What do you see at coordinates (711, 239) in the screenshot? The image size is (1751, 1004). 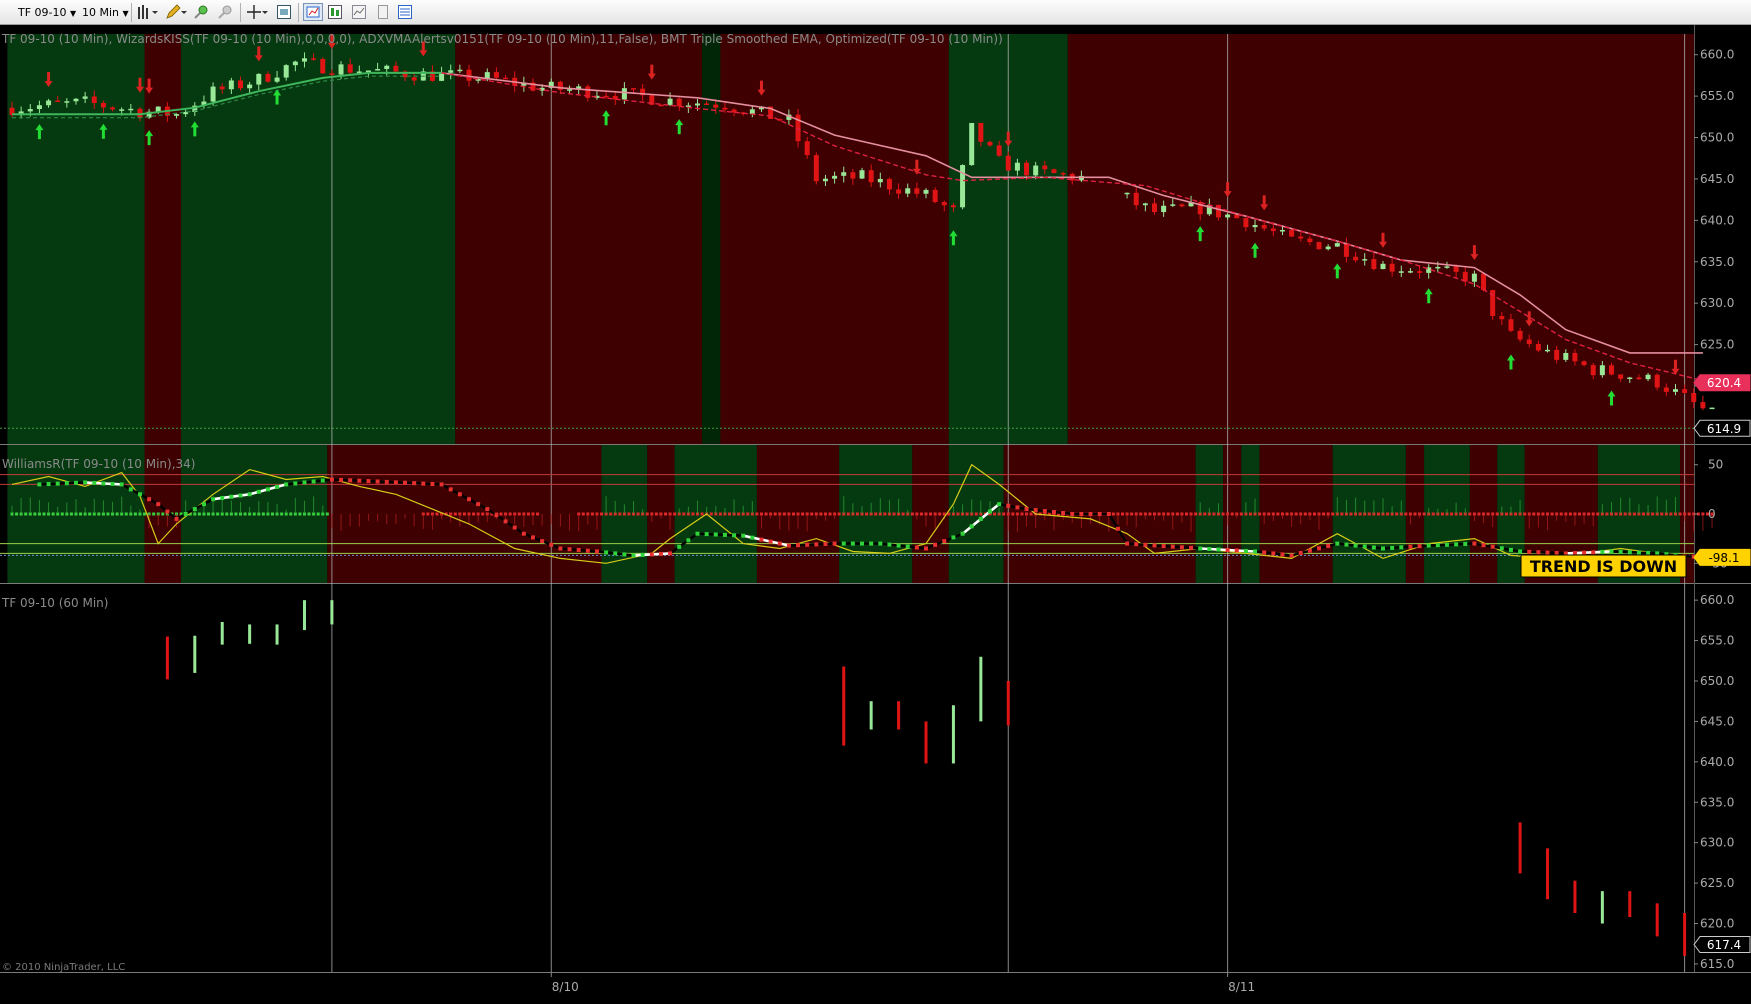 I see `price-bg-band` at bounding box center [711, 239].